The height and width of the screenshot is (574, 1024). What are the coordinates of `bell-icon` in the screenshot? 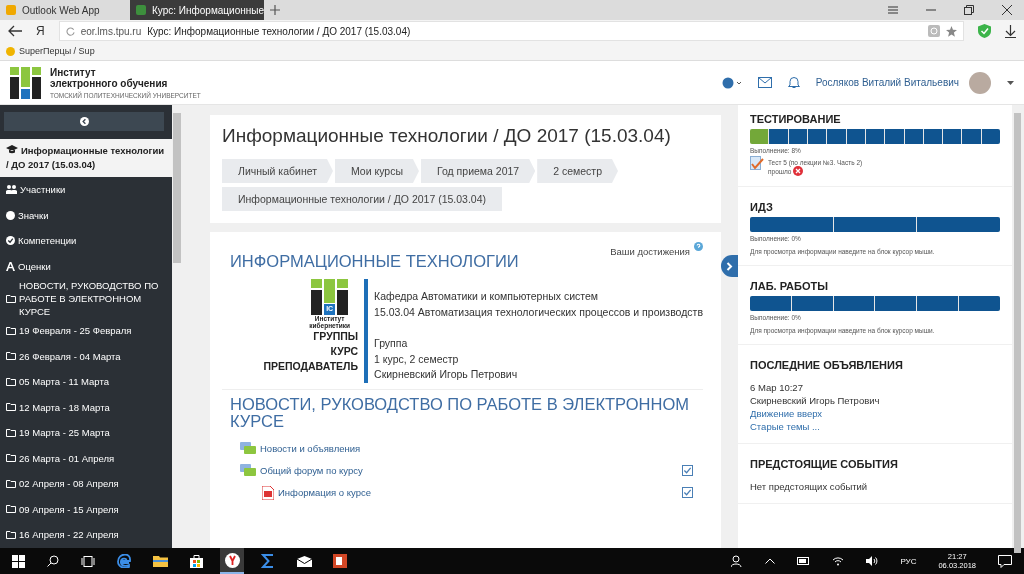 It's located at (793, 82).